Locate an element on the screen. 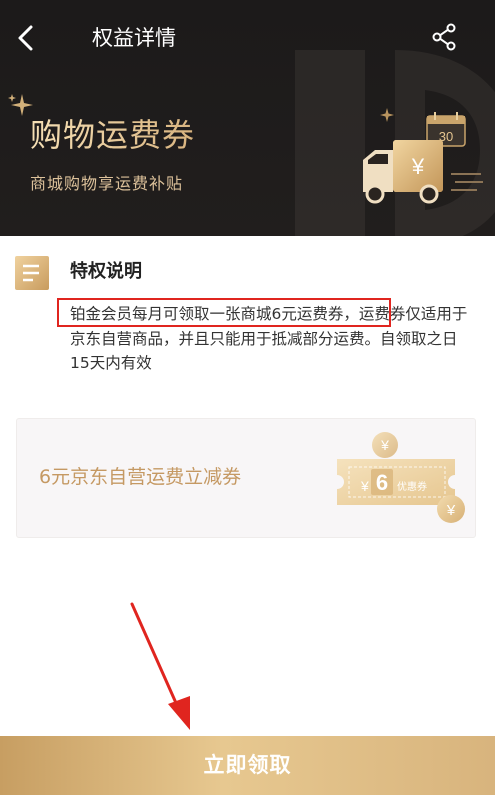  coupon-amount: 6 is located at coordinates (382, 482).